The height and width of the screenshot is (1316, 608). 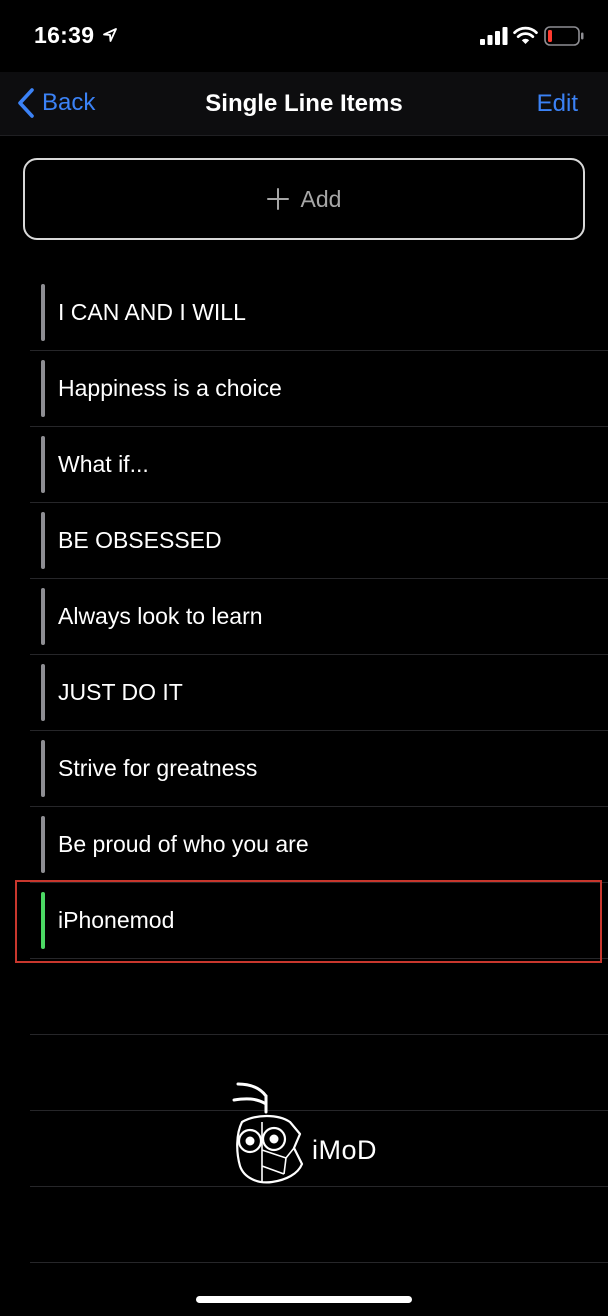 What do you see at coordinates (110, 35) in the screenshot?
I see `location-arrow-icon` at bounding box center [110, 35].